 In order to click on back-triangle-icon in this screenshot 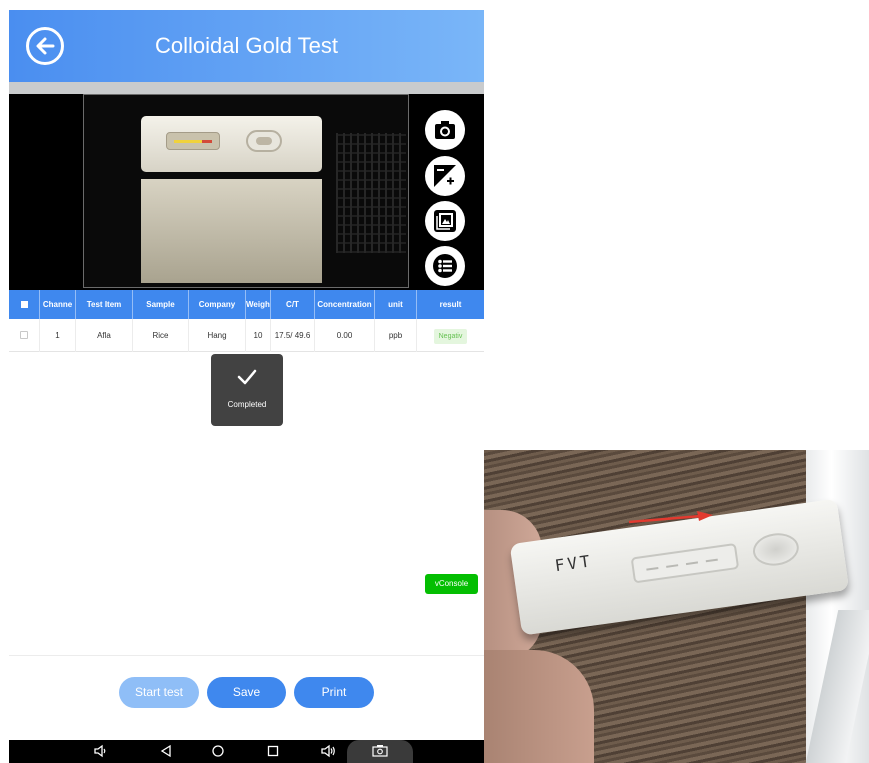, I will do `click(166, 751)`.